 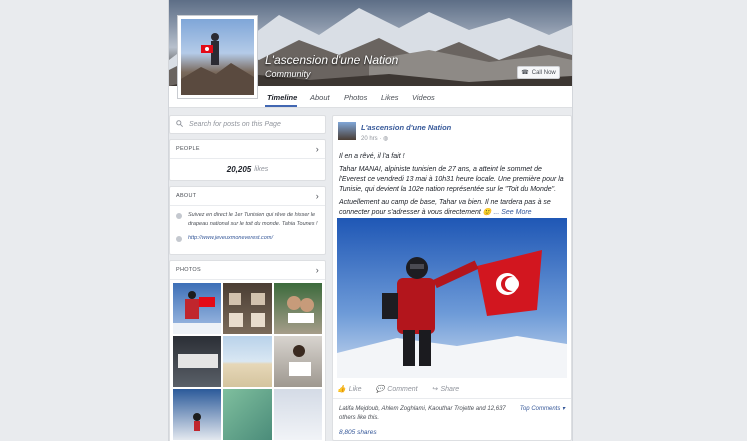 I want to click on about-header: ABOUT ›, so click(x=247, y=196).